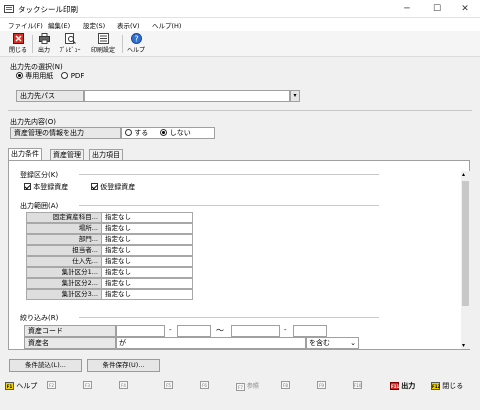 The height and width of the screenshot is (410, 480). What do you see at coordinates (44, 38) in the screenshot?
I see `printer-icon` at bounding box center [44, 38].